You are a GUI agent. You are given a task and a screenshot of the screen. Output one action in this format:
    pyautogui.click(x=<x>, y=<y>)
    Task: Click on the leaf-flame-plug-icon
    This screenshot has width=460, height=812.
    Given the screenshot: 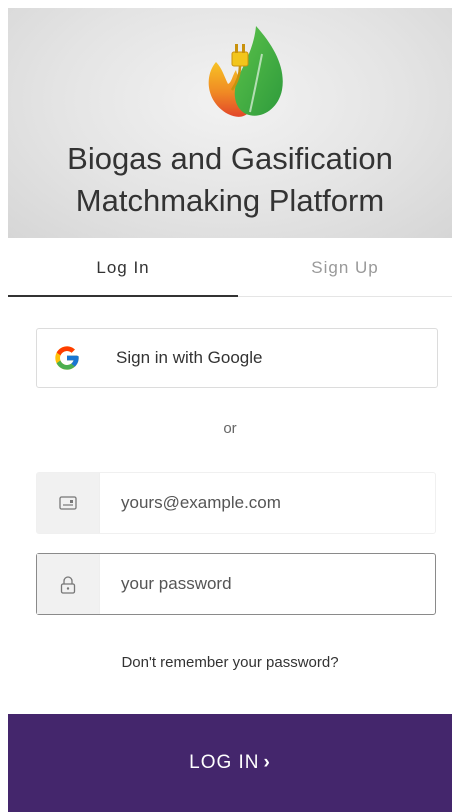 What is the action you would take?
    pyautogui.click(x=245, y=71)
    